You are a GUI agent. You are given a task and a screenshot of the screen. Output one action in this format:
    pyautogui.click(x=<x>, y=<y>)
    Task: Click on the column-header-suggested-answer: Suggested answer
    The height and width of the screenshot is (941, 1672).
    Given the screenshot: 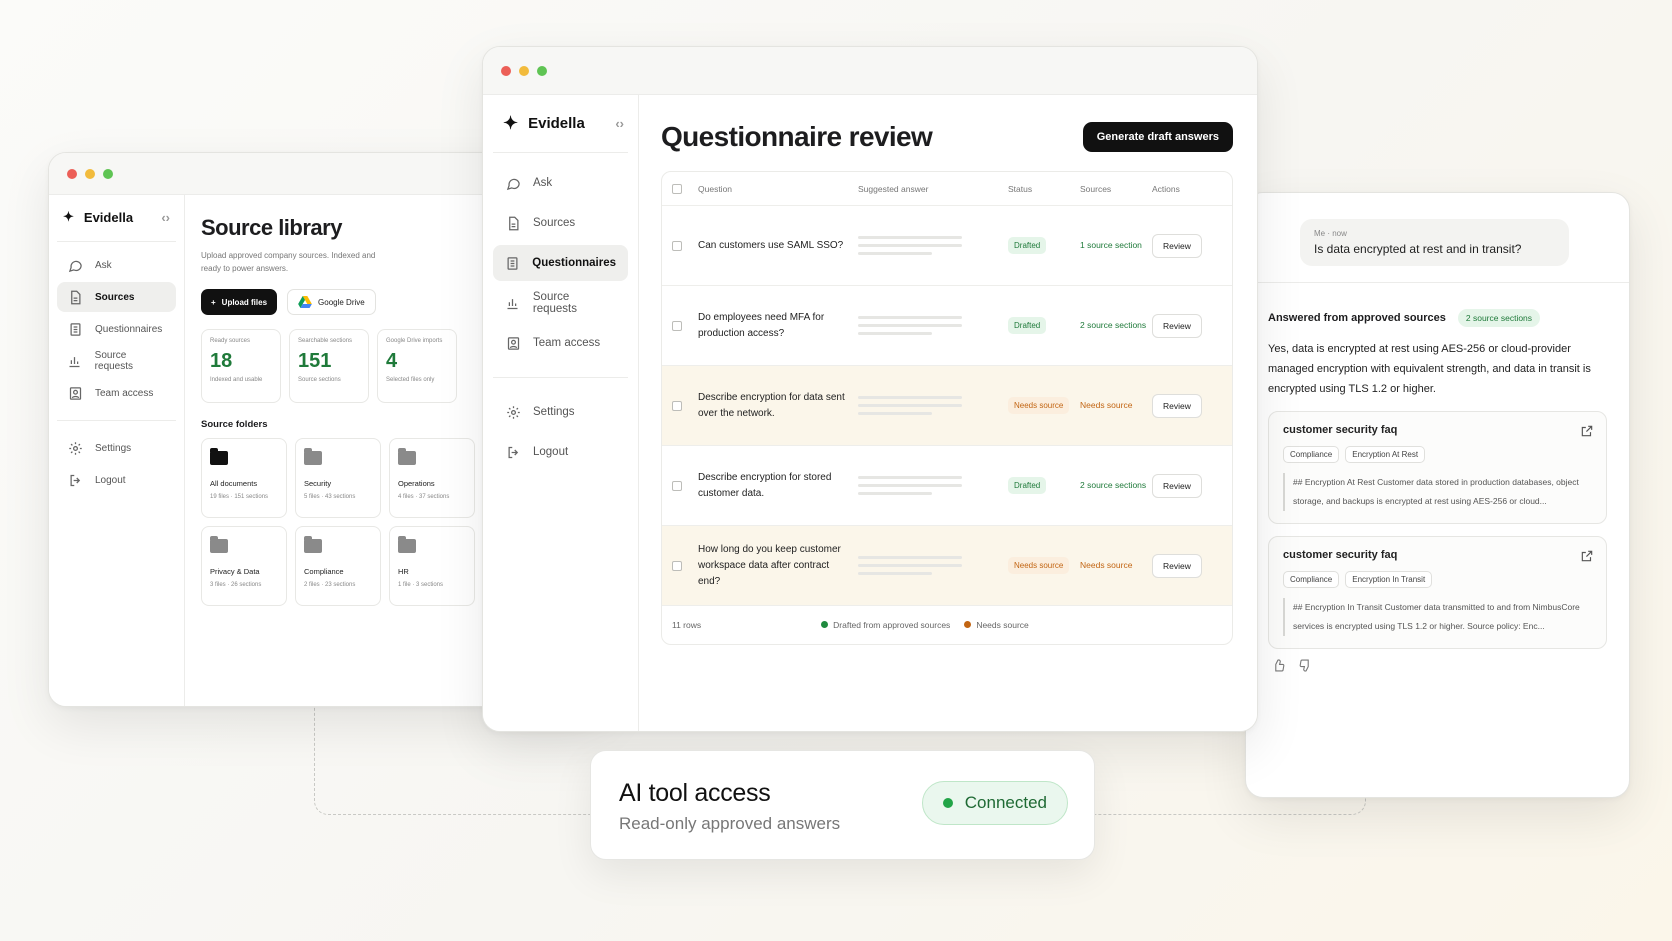 What is the action you would take?
    pyautogui.click(x=933, y=189)
    